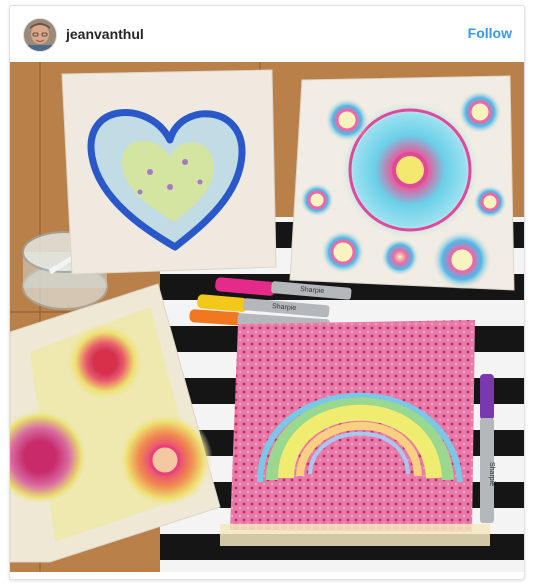 The height and width of the screenshot is (585, 534). What do you see at coordinates (169, 172) in the screenshot?
I see `heart-towel` at bounding box center [169, 172].